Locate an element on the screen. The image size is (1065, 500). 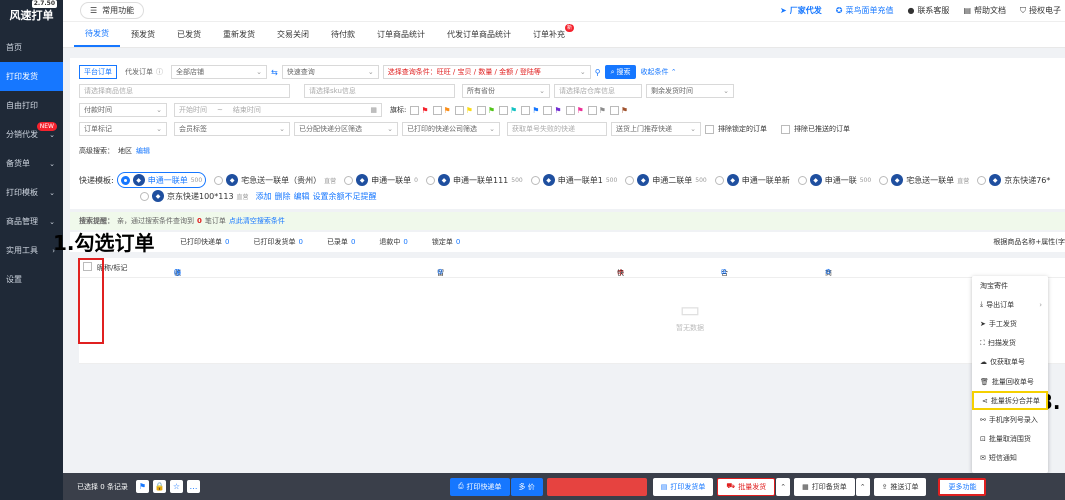
delete-template-link: 删除 is located at coordinates (283, 196).